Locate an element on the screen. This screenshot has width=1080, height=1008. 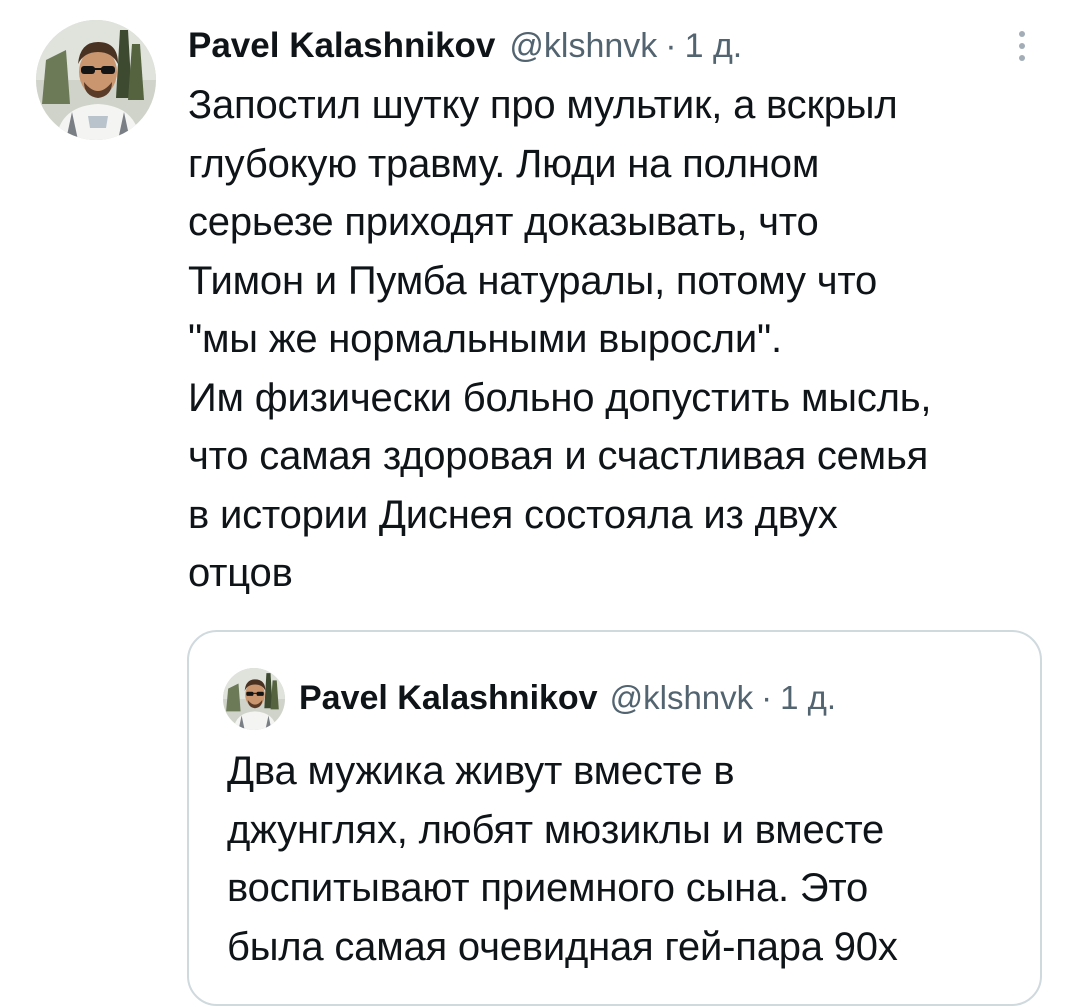
tweet-text-line: глубокую травму. Люди на полном is located at coordinates (504, 163).